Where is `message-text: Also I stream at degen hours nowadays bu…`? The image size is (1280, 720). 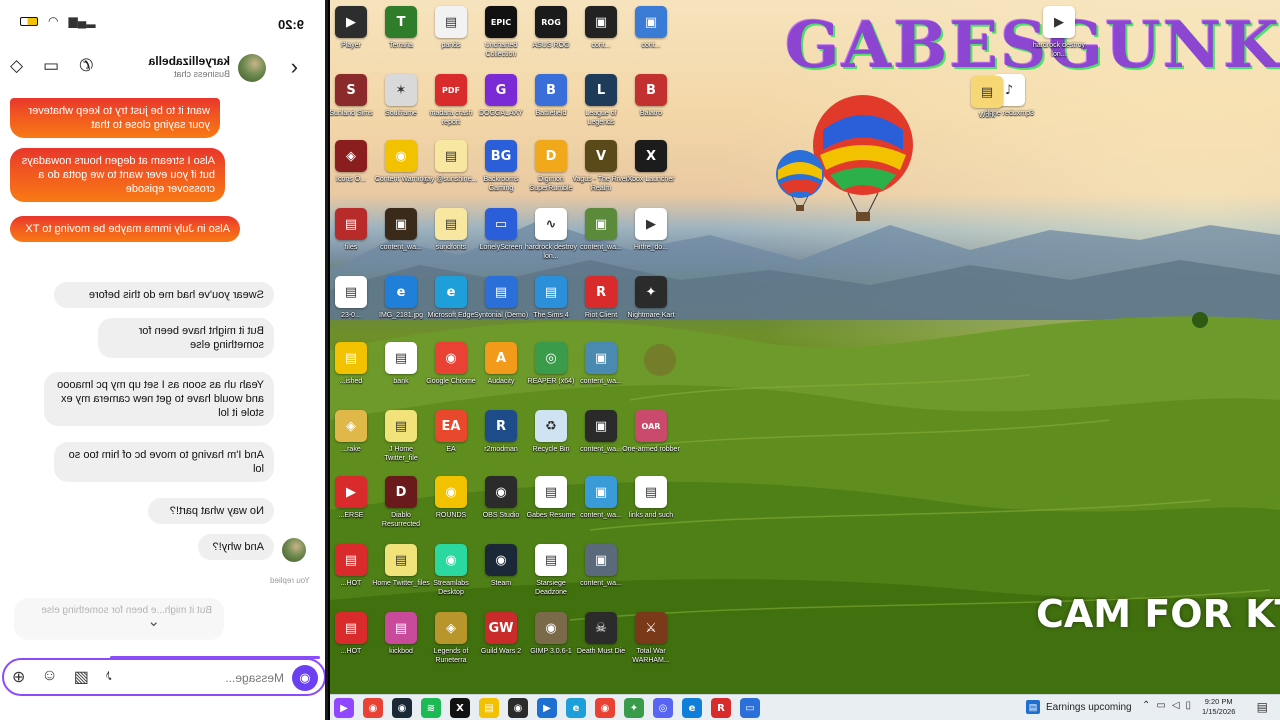 message-text: Also I stream at degen hours nowadays bu… is located at coordinates (118, 175).